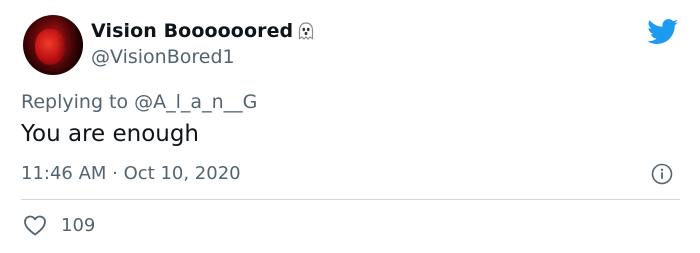 The width and height of the screenshot is (700, 253). What do you see at coordinates (53, 45) in the screenshot?
I see `avatar` at bounding box center [53, 45].